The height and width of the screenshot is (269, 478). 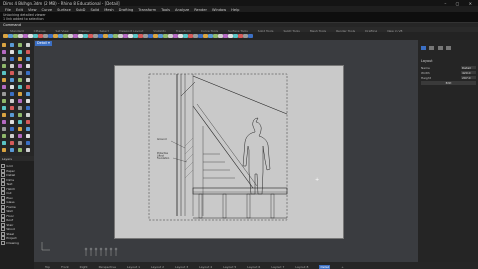 What do you see at coordinates (448, 48) in the screenshot?
I see `help-icon` at bounding box center [448, 48].